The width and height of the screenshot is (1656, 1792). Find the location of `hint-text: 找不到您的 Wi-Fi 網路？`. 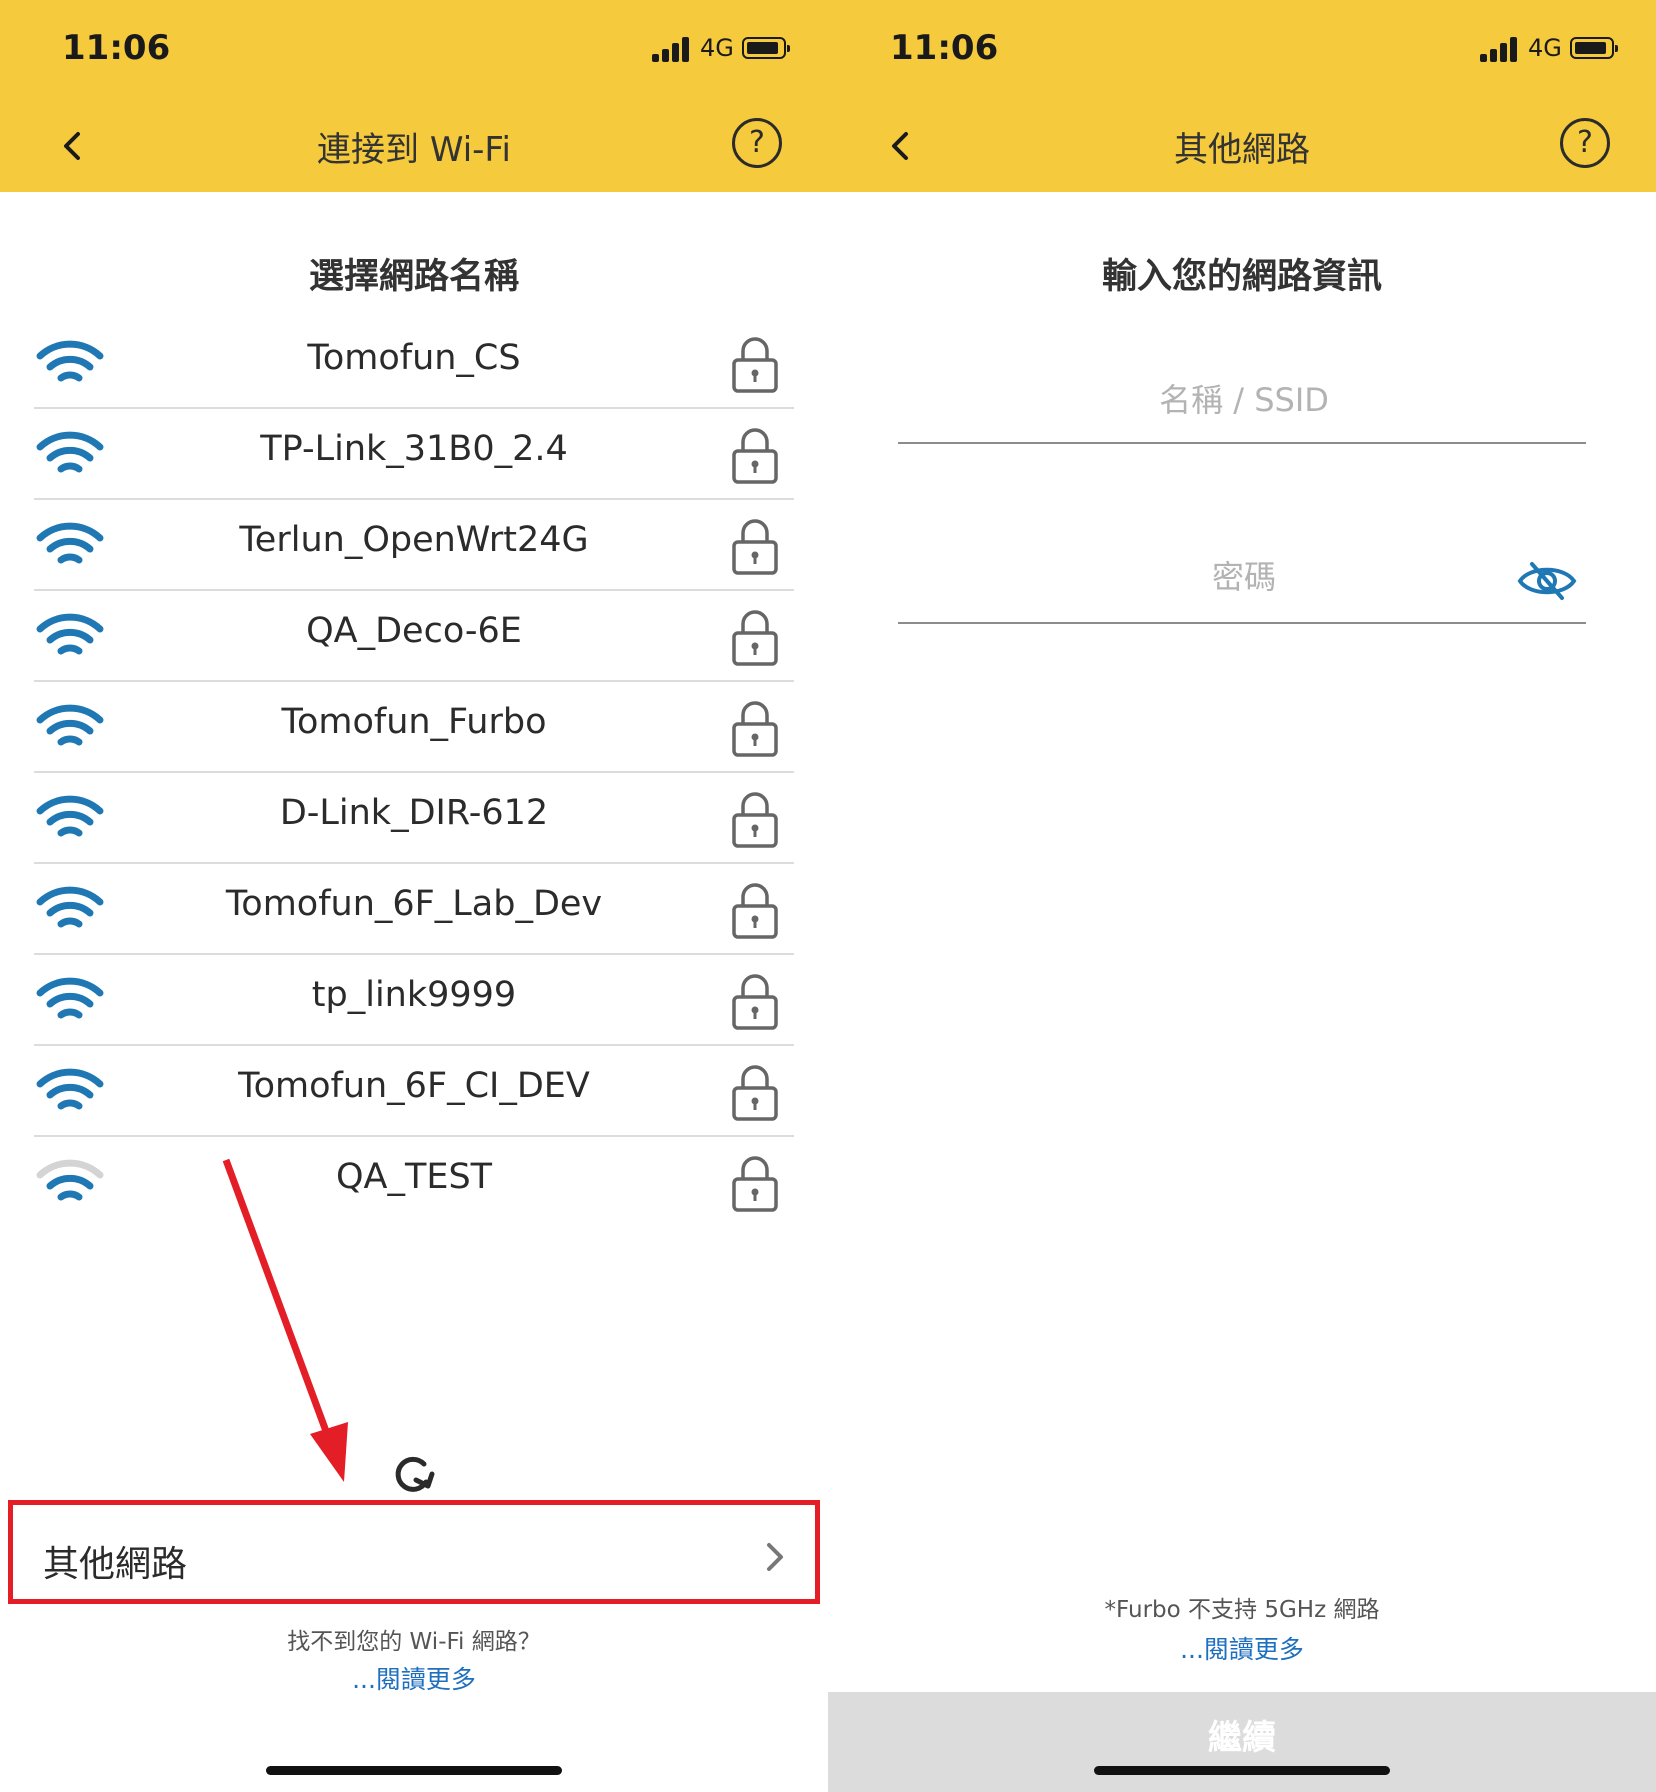

hint-text: 找不到您的 Wi-Fi 網路？ is located at coordinates (414, 1642).